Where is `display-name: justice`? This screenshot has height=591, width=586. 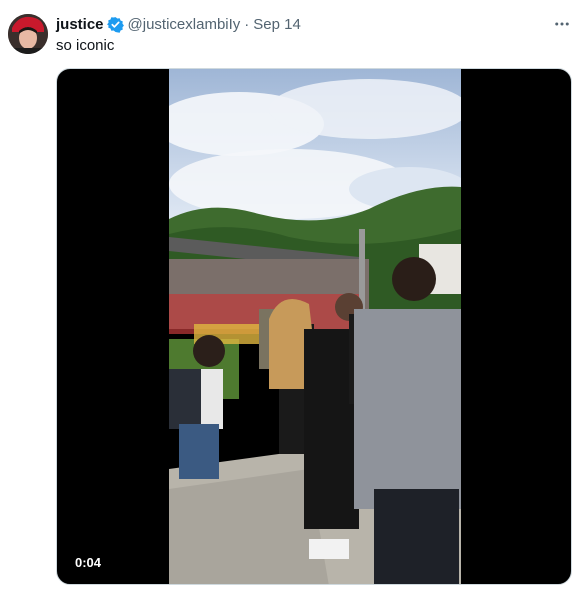 display-name: justice is located at coordinates (80, 24).